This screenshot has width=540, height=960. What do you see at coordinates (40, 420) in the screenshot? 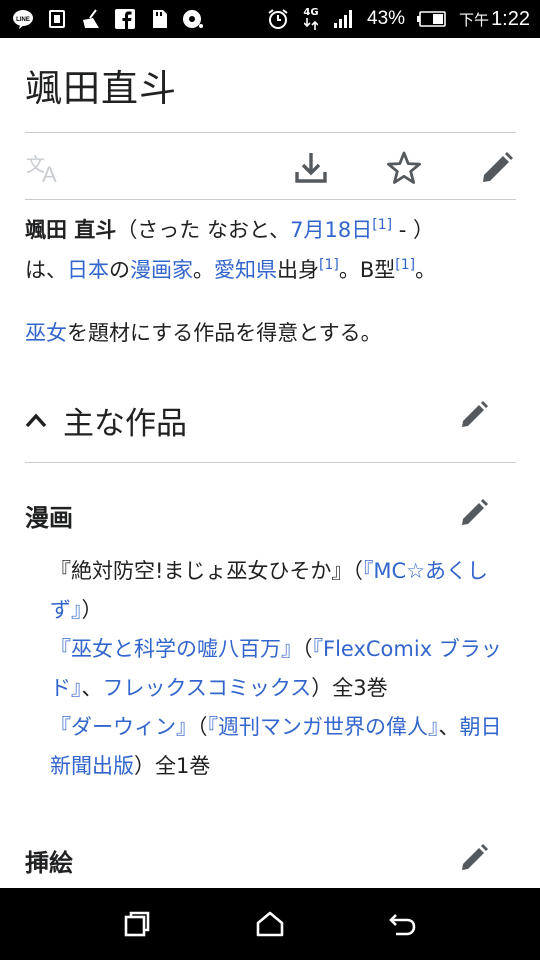
I see `chevron-up-icon` at bounding box center [40, 420].